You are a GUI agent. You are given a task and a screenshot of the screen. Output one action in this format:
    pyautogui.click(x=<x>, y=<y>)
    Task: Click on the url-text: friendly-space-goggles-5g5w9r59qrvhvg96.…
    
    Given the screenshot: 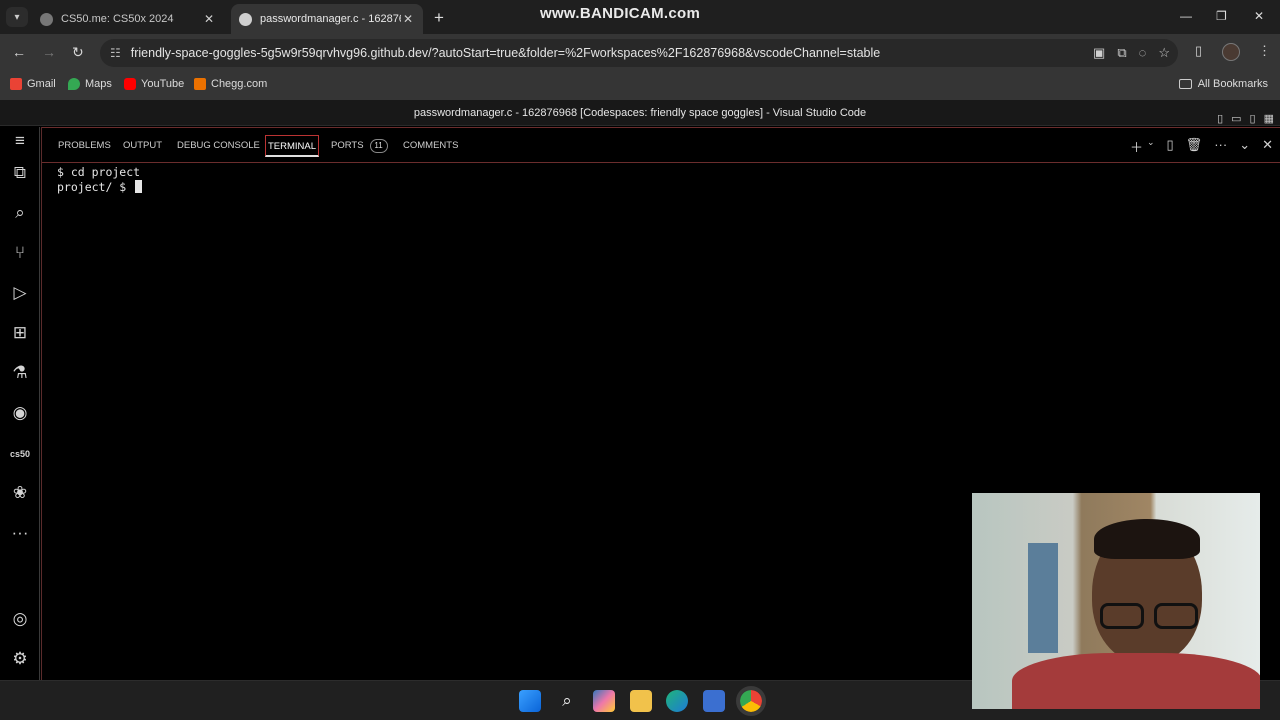 What is the action you would take?
    pyautogui.click(x=505, y=53)
    